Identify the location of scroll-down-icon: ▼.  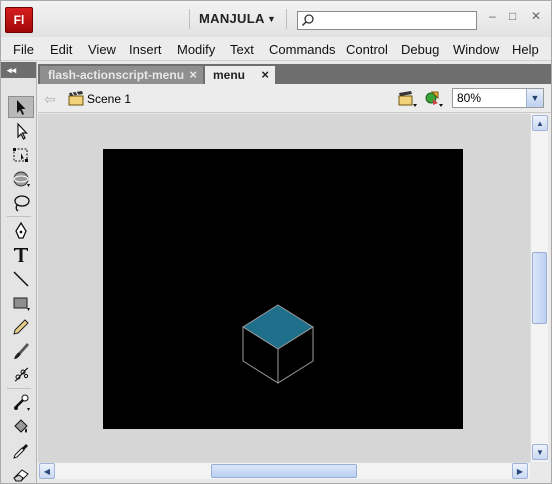
(540, 452).